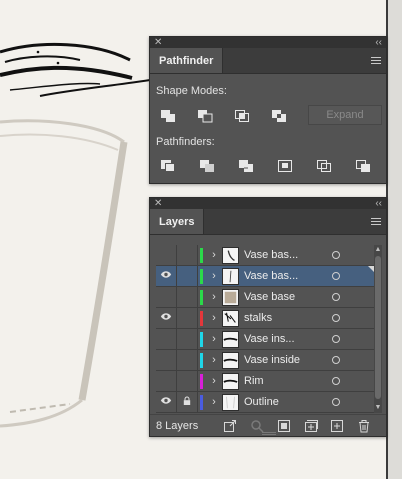 The image size is (402, 479). Describe the element at coordinates (284, 426) in the screenshot. I see `make-clipping-mask-icon` at that location.